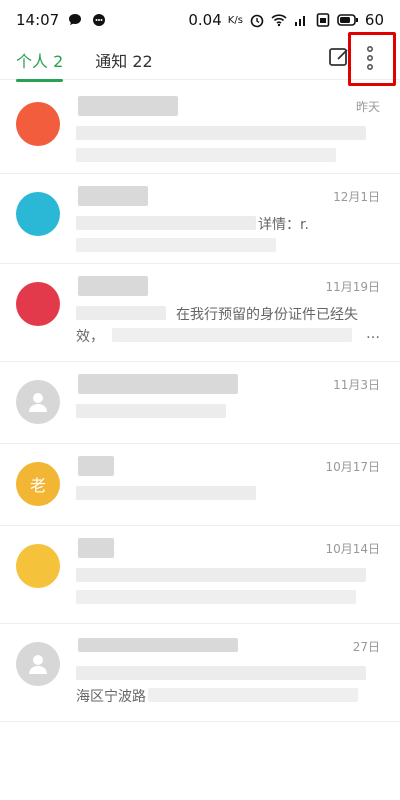  I want to click on message-date: 昨天, so click(367, 107).